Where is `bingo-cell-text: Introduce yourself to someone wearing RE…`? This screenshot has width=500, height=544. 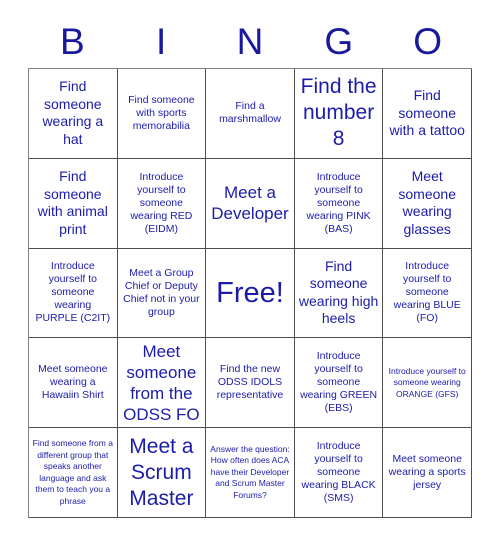
bingo-cell-text: Introduce yourself to someone wearing RE… is located at coordinates (161, 202).